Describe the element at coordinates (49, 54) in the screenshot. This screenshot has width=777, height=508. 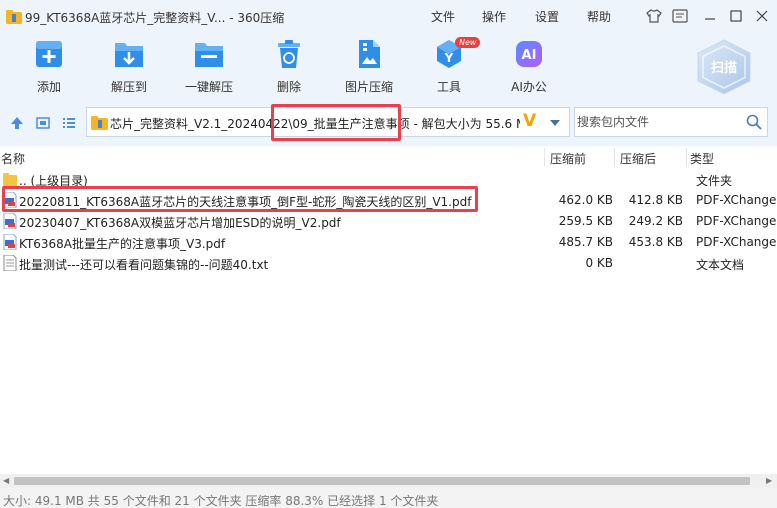
I see `add-icon` at that location.